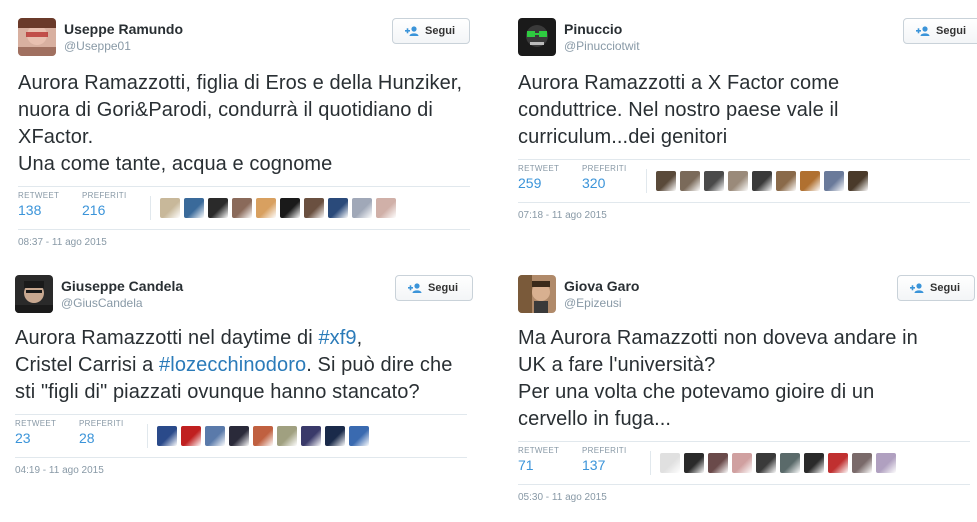 This screenshot has height=522, width=977. I want to click on retweet-stat: RETWEET 138, so click(38, 204).